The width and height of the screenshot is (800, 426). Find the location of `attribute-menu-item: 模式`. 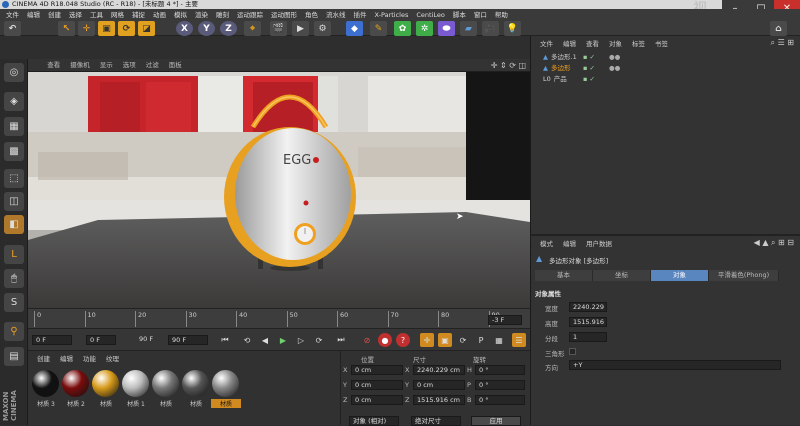

attribute-menu-item: 模式 is located at coordinates (546, 243).